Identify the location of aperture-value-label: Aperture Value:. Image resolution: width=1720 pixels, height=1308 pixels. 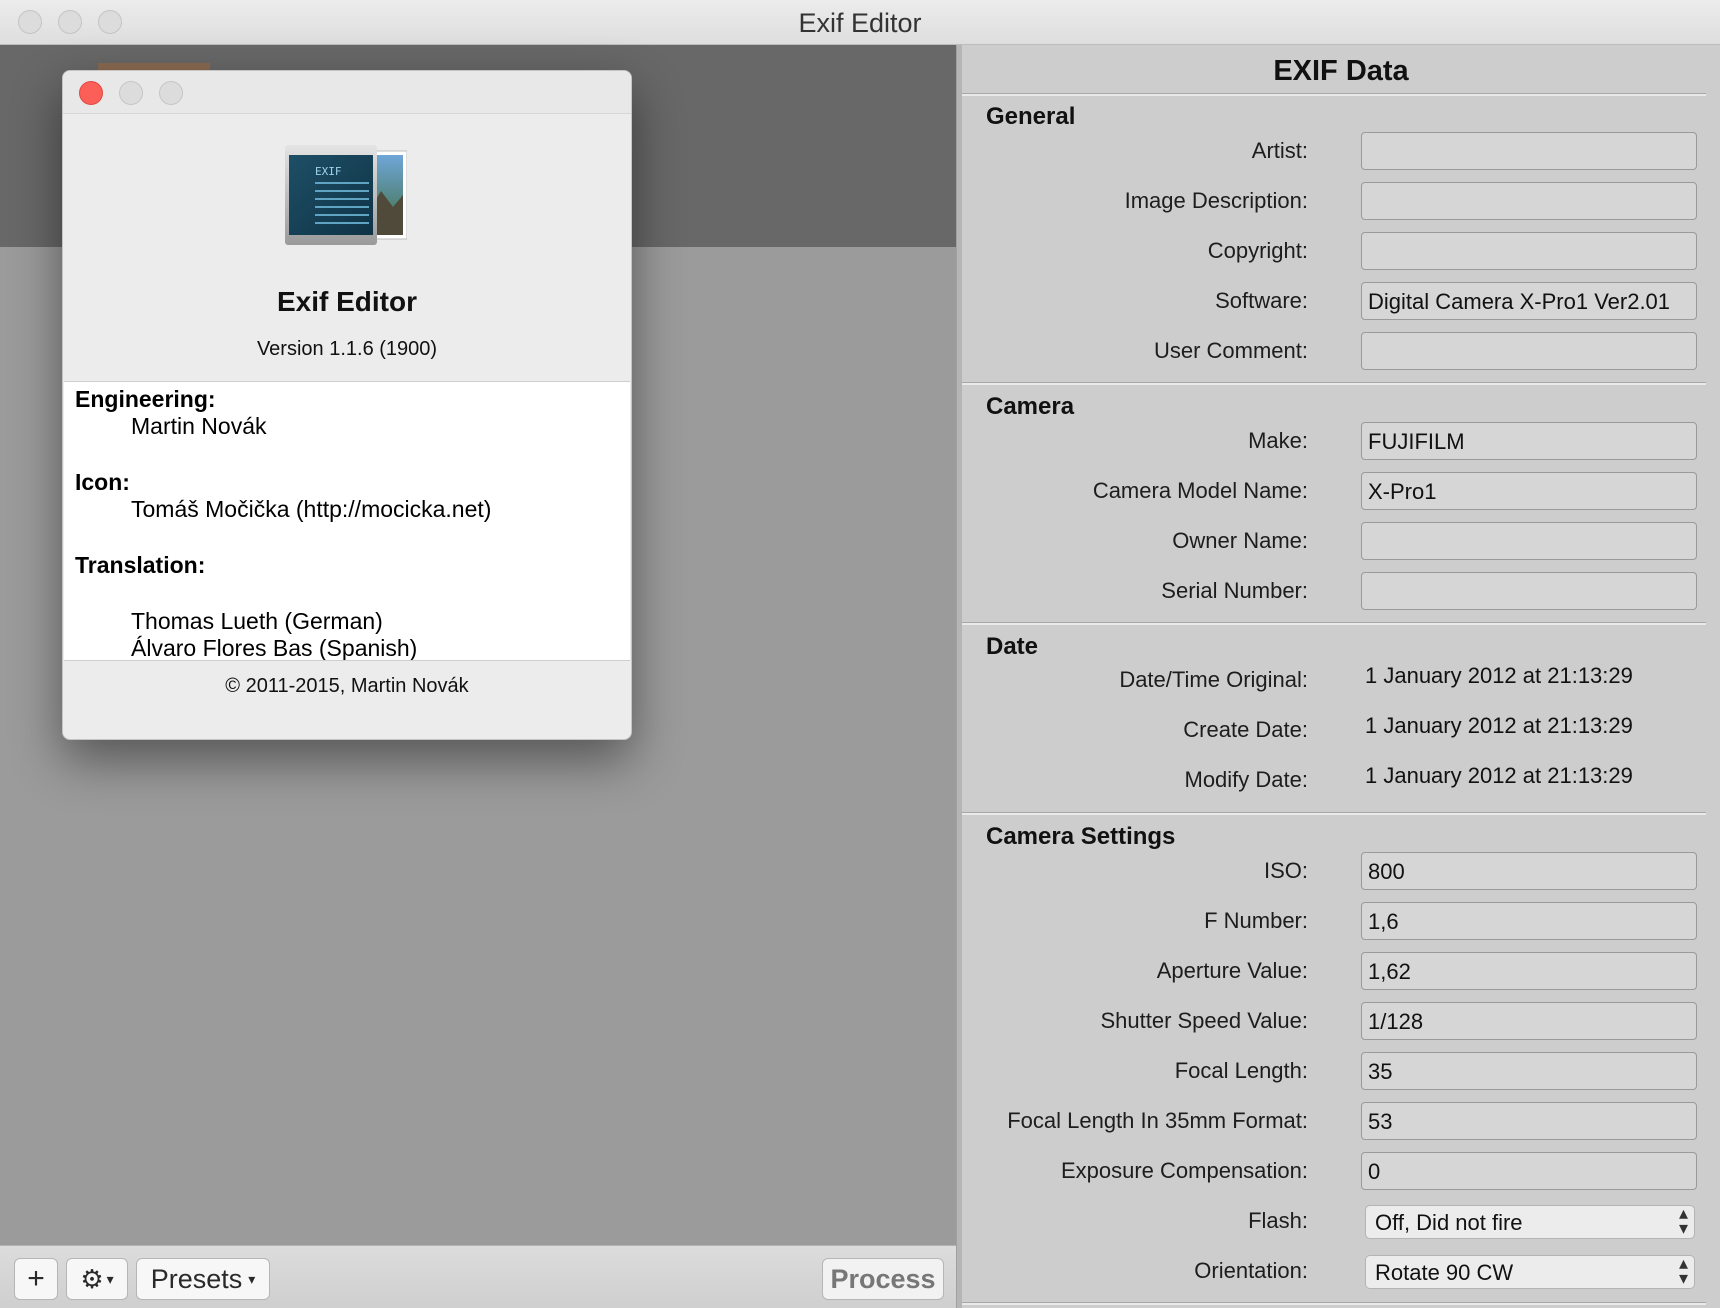
(1232, 970).